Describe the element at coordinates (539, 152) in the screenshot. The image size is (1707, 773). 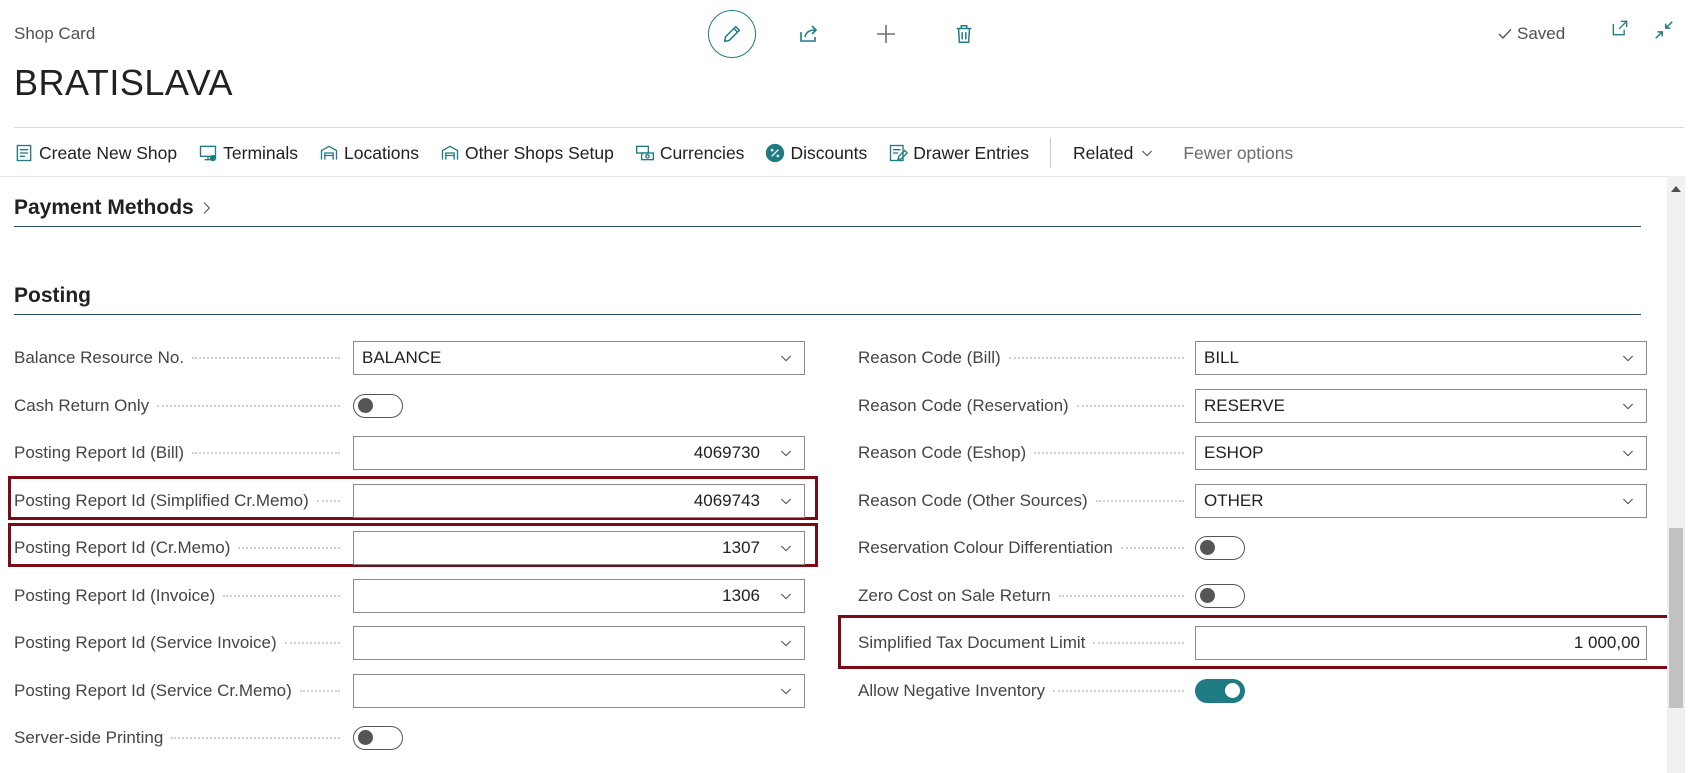
I see `action-label: Other Shops Setup` at that location.